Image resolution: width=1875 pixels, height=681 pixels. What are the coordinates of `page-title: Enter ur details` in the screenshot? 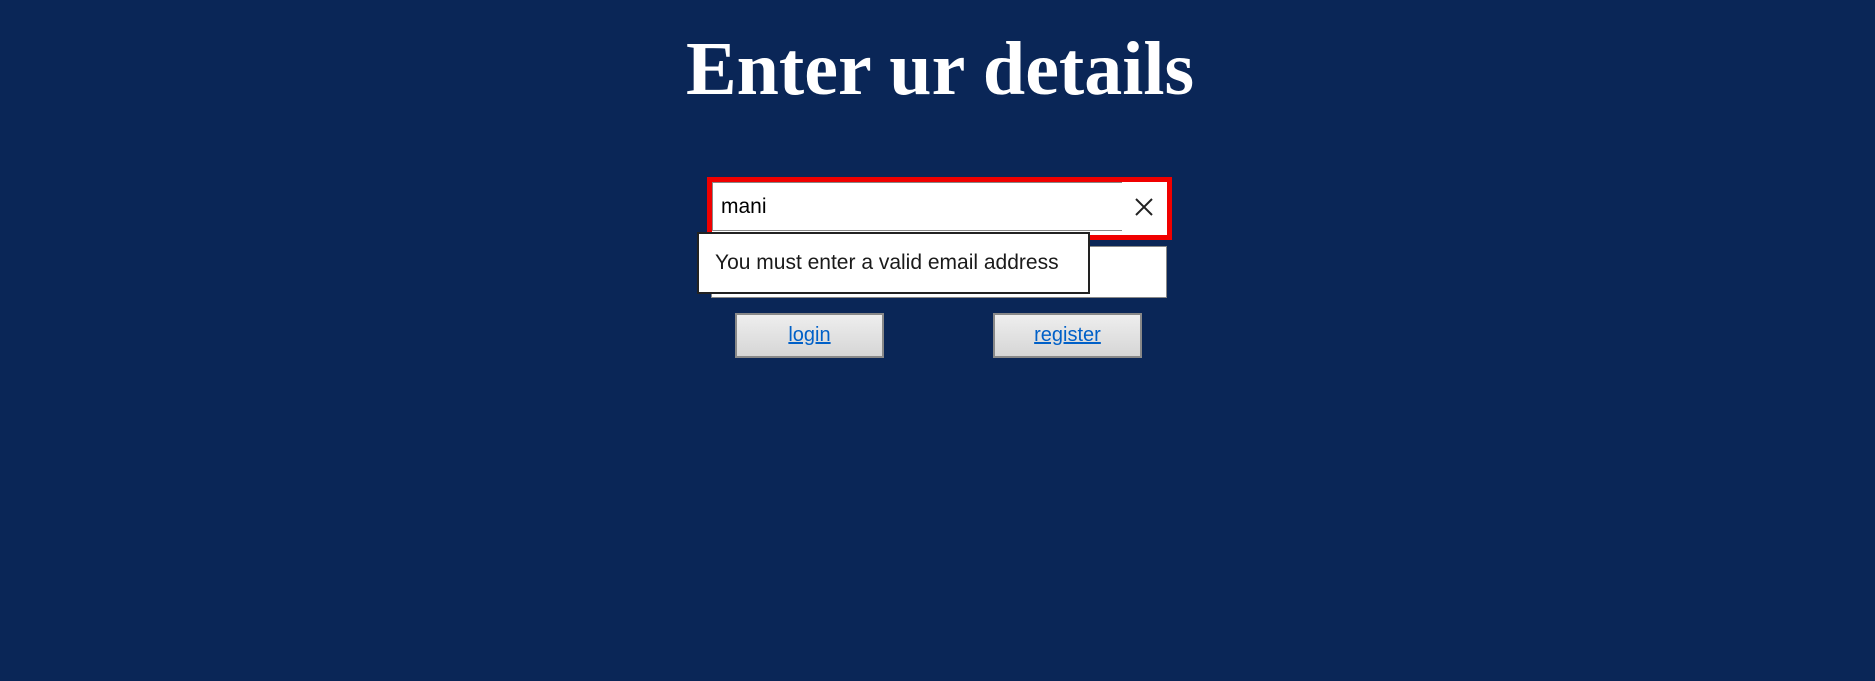 It's located at (940, 69).